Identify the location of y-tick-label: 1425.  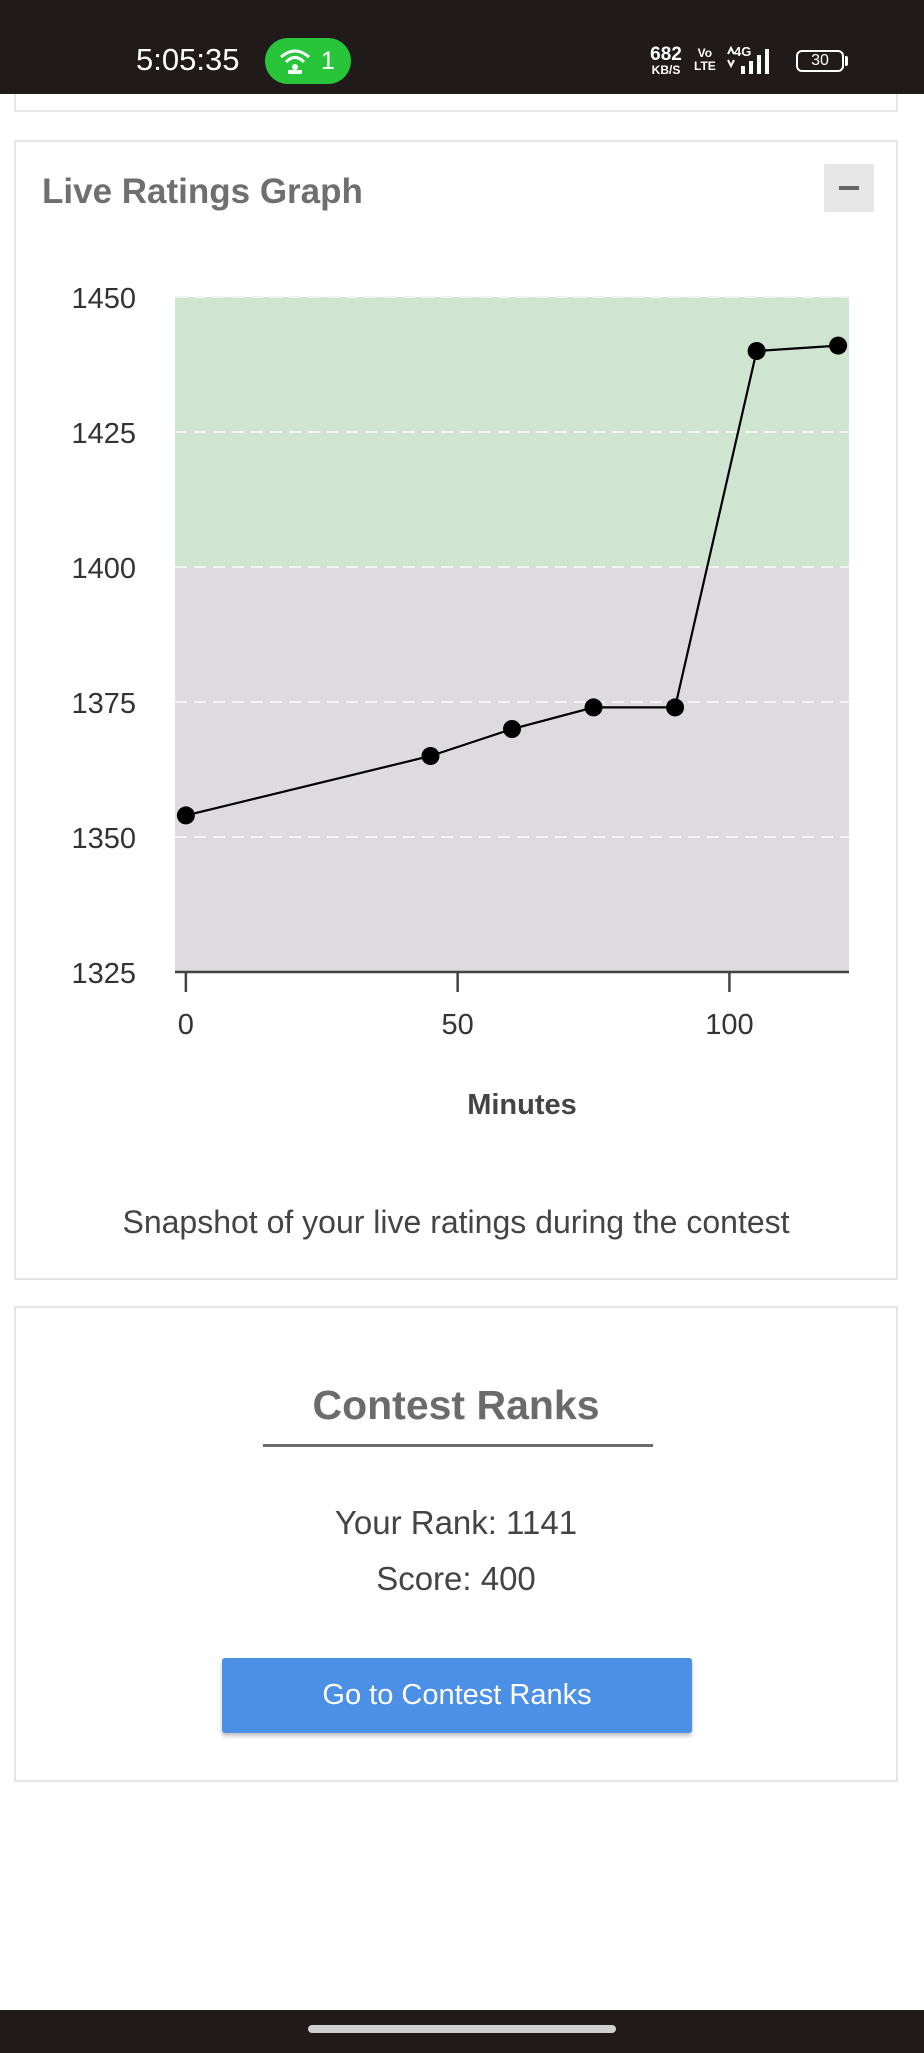
(103, 434).